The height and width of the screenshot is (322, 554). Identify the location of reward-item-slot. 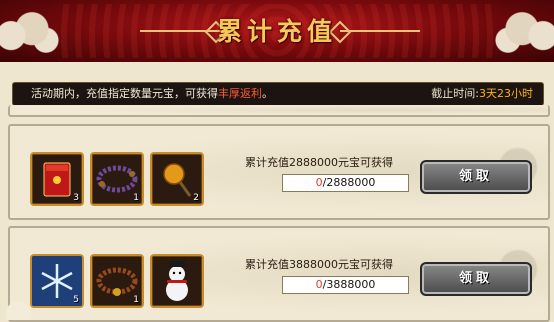
(177, 281).